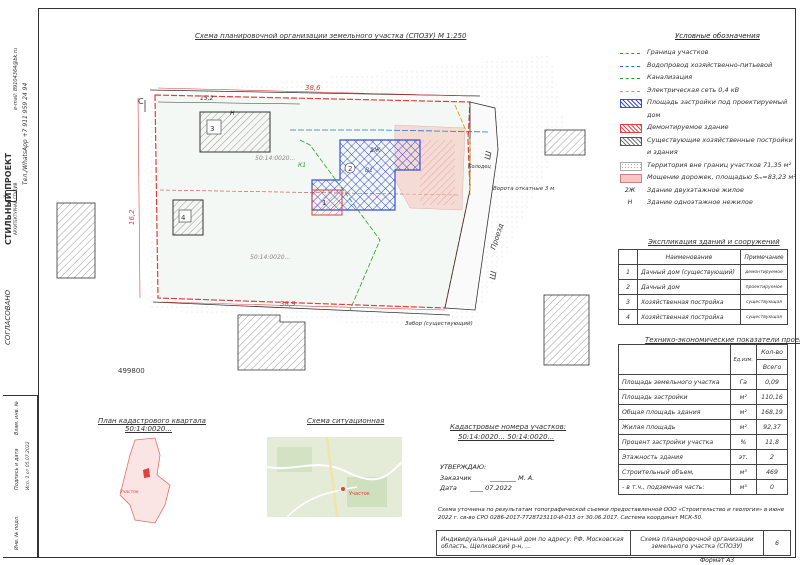  Describe the element at coordinates (772, 397) in the screenshot. I see `tep-cell-value: 110,16` at that location.